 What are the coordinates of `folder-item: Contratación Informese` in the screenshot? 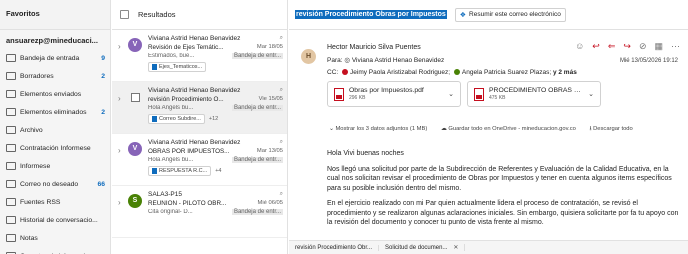 It's located at (55, 148).